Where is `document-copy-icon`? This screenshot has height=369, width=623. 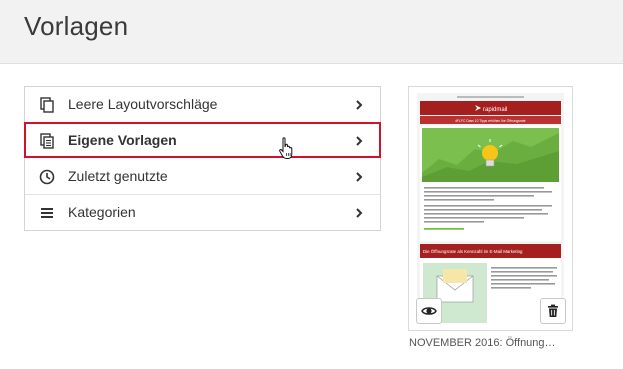
document-copy-icon is located at coordinates (47, 105).